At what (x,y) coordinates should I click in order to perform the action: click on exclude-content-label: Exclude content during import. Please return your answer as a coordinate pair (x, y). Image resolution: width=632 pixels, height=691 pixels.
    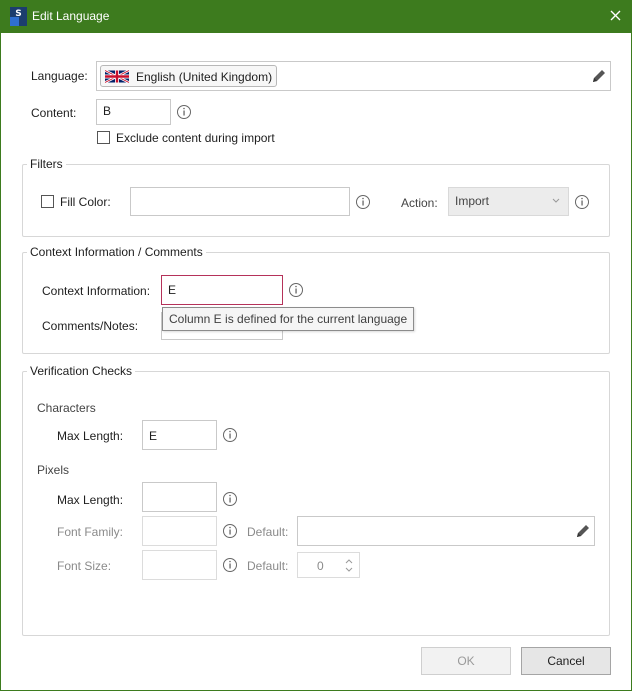
    Looking at the image, I should click on (195, 138).